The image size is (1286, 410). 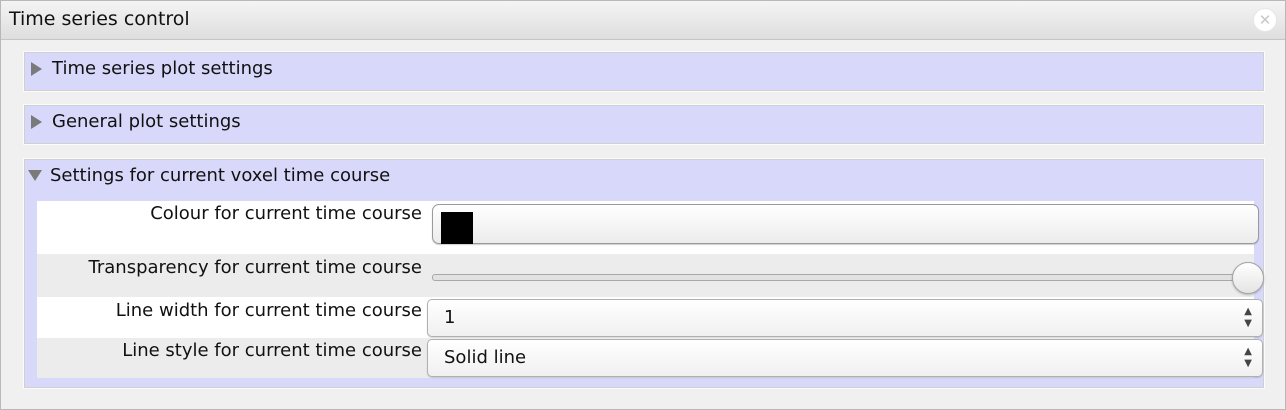 I want to click on transparency-label: Transparency for current time course, so click(x=255, y=267).